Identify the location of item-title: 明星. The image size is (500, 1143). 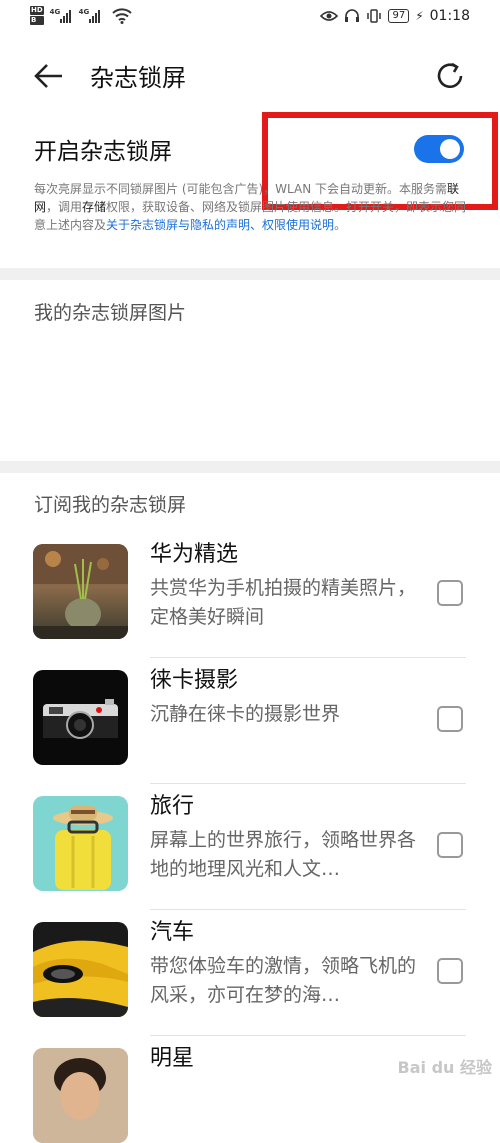
(172, 1058).